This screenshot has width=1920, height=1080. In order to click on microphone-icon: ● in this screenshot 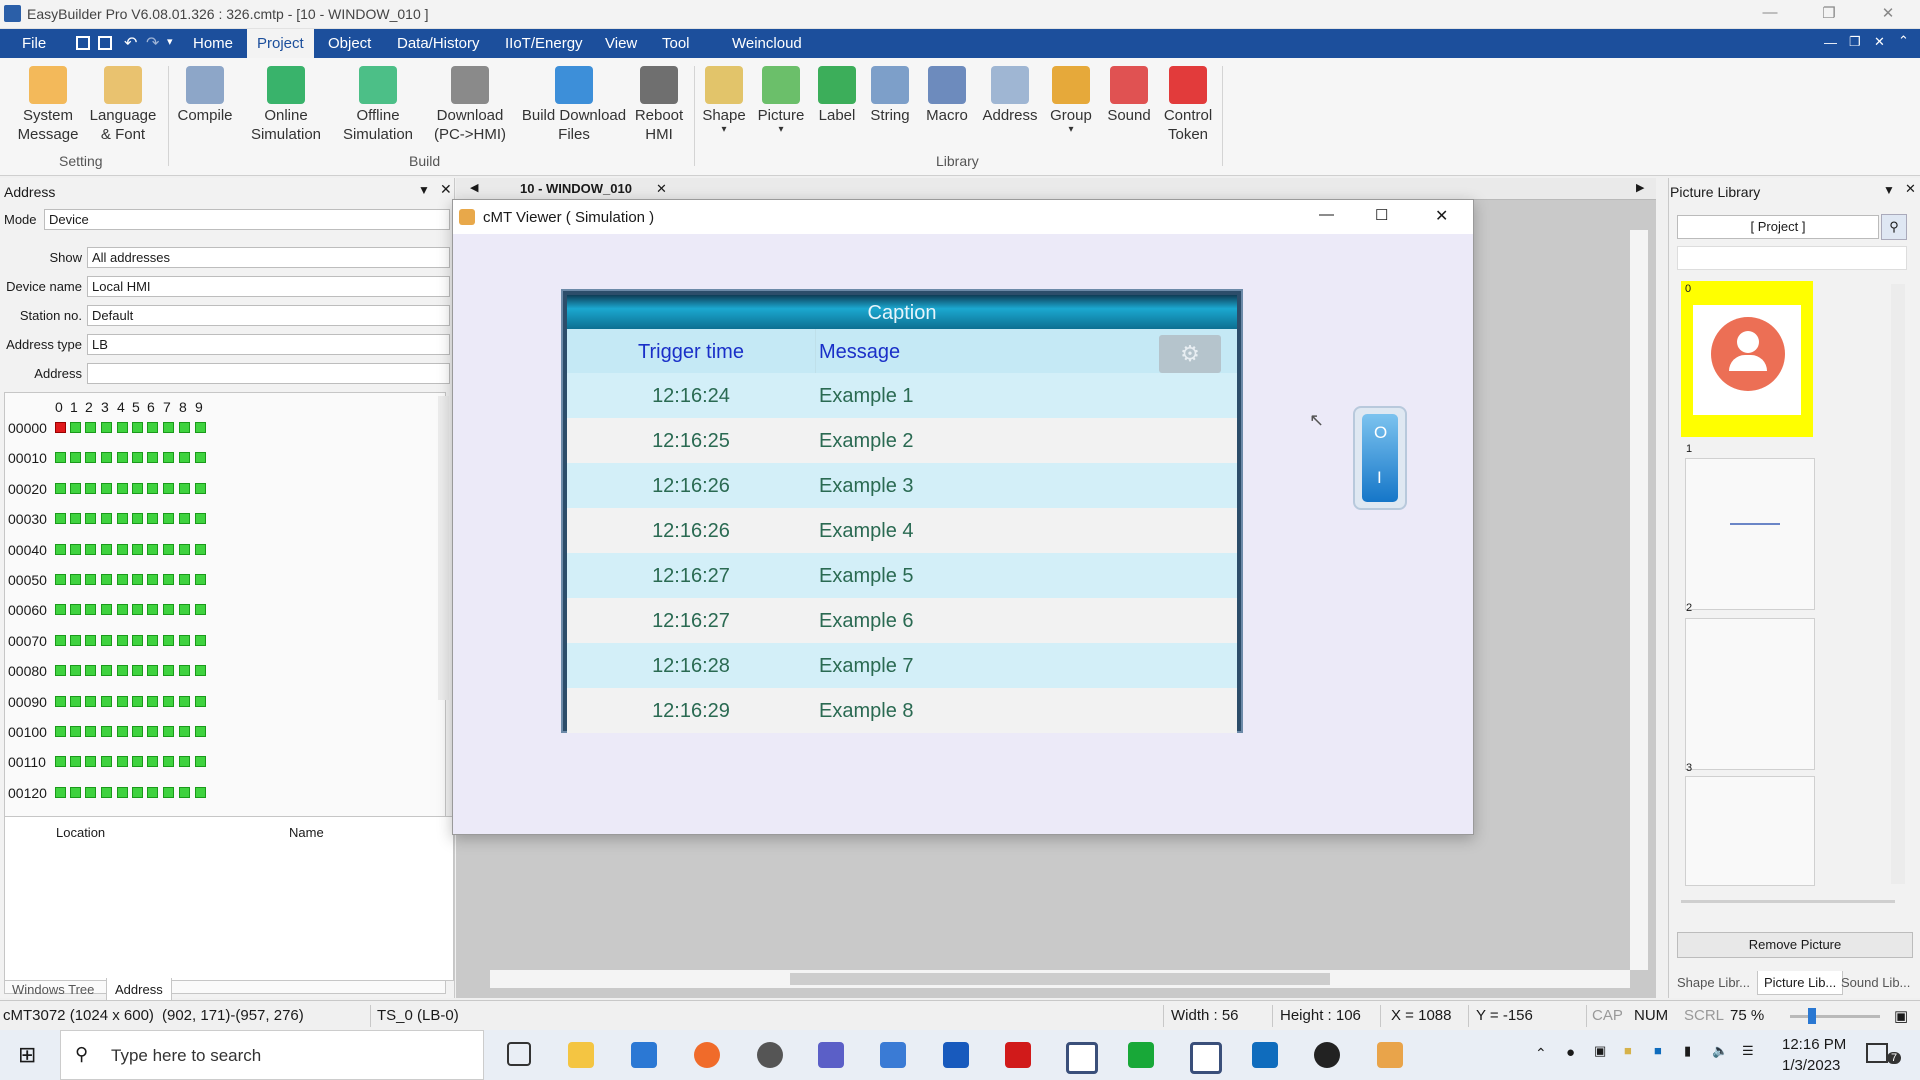, I will do `click(1570, 1052)`.